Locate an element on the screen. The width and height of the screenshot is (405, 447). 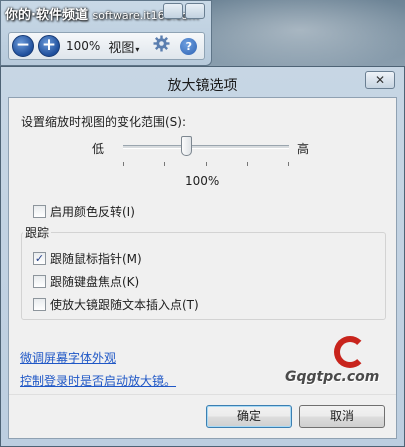
zoom-in-icon: + is located at coordinates (49, 45).